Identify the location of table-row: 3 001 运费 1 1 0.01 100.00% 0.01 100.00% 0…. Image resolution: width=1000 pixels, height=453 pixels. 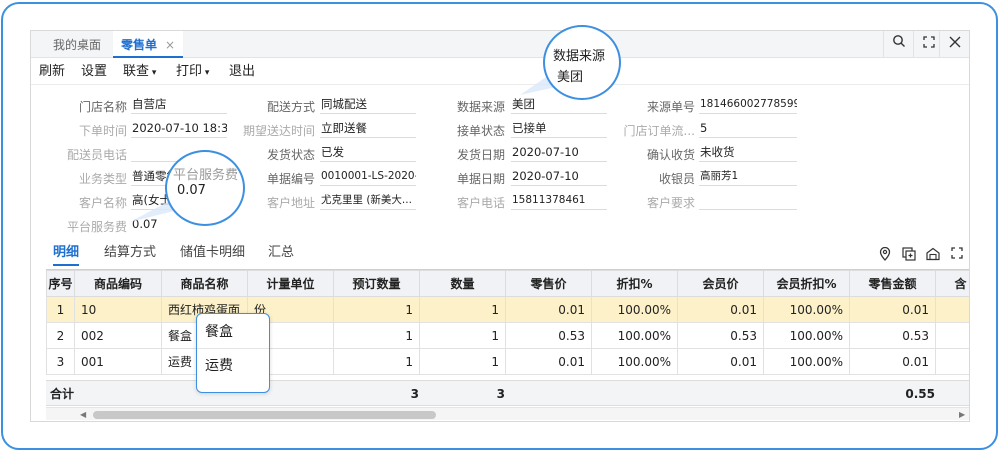
(507, 361).